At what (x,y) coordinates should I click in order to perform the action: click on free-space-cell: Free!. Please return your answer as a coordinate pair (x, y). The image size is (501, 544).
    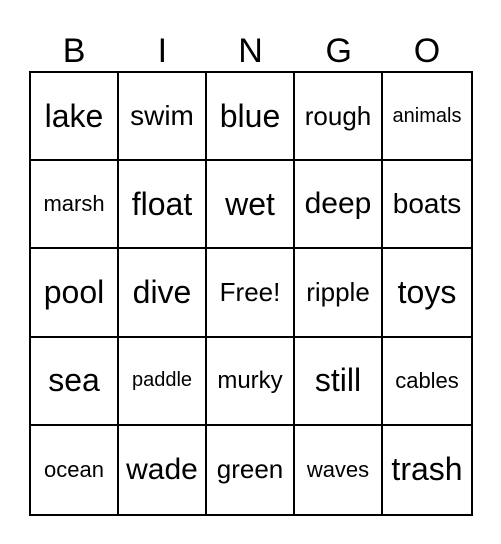
    Looking at the image, I should click on (251, 293).